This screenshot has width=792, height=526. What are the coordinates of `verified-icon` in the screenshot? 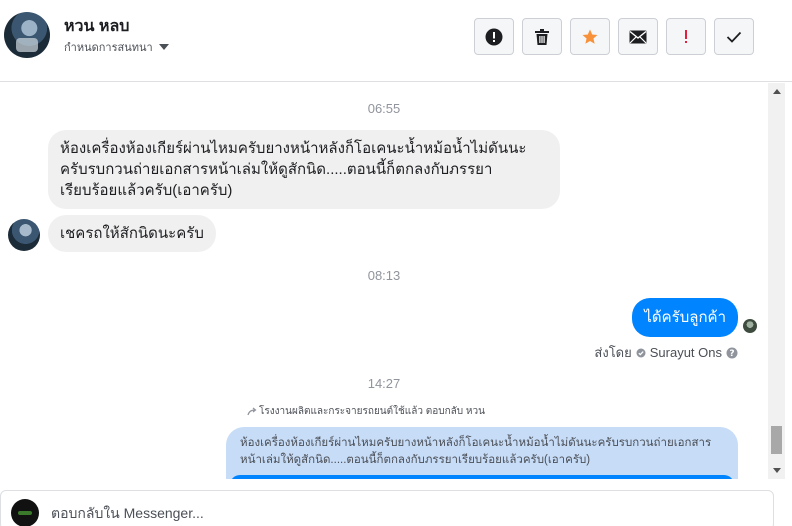 It's located at (641, 352).